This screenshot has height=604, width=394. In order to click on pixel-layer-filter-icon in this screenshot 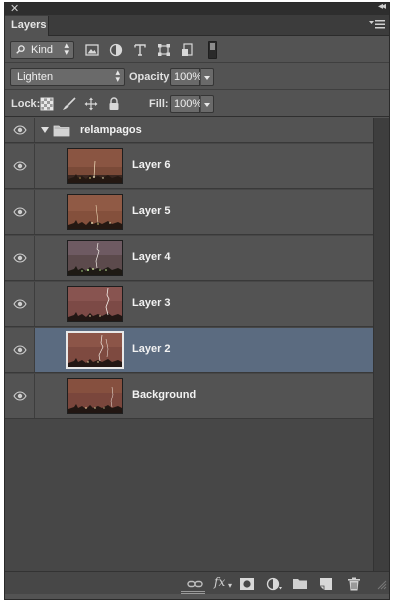, I will do `click(92, 50)`.